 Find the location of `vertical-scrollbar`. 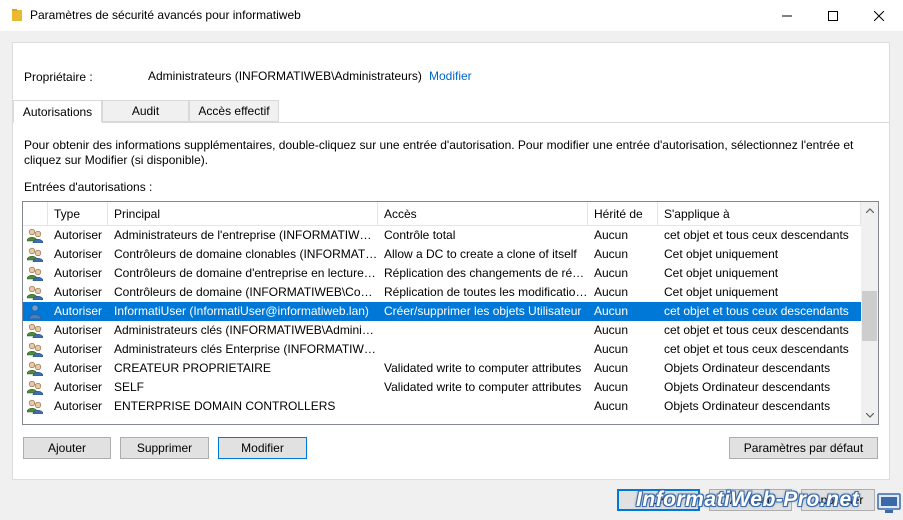

vertical-scrollbar is located at coordinates (869, 313).